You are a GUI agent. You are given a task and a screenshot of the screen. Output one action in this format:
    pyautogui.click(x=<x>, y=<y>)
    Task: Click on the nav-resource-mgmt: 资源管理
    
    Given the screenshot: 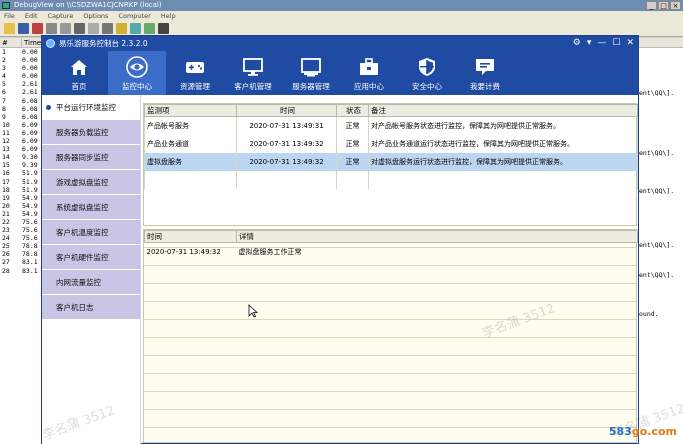 What is the action you would take?
    pyautogui.click(x=195, y=73)
    